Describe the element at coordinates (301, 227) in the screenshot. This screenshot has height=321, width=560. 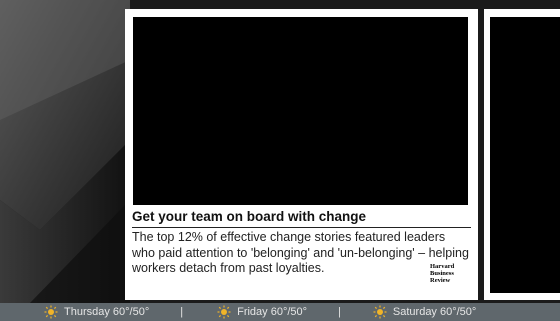
I see `headline-divider` at that location.